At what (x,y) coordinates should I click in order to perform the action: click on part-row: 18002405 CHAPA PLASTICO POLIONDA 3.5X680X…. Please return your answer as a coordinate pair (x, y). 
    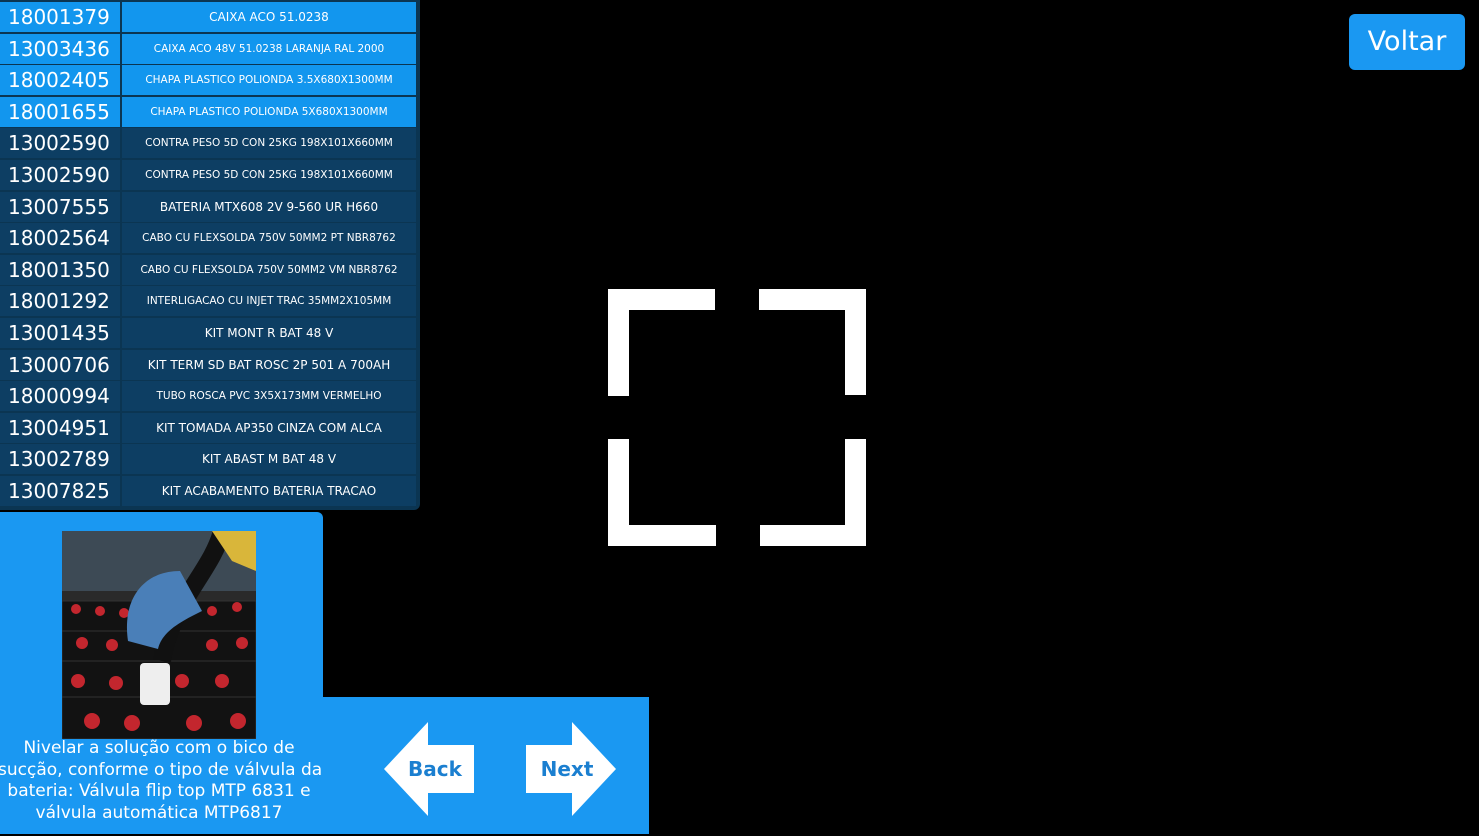
    Looking at the image, I should click on (209, 80).